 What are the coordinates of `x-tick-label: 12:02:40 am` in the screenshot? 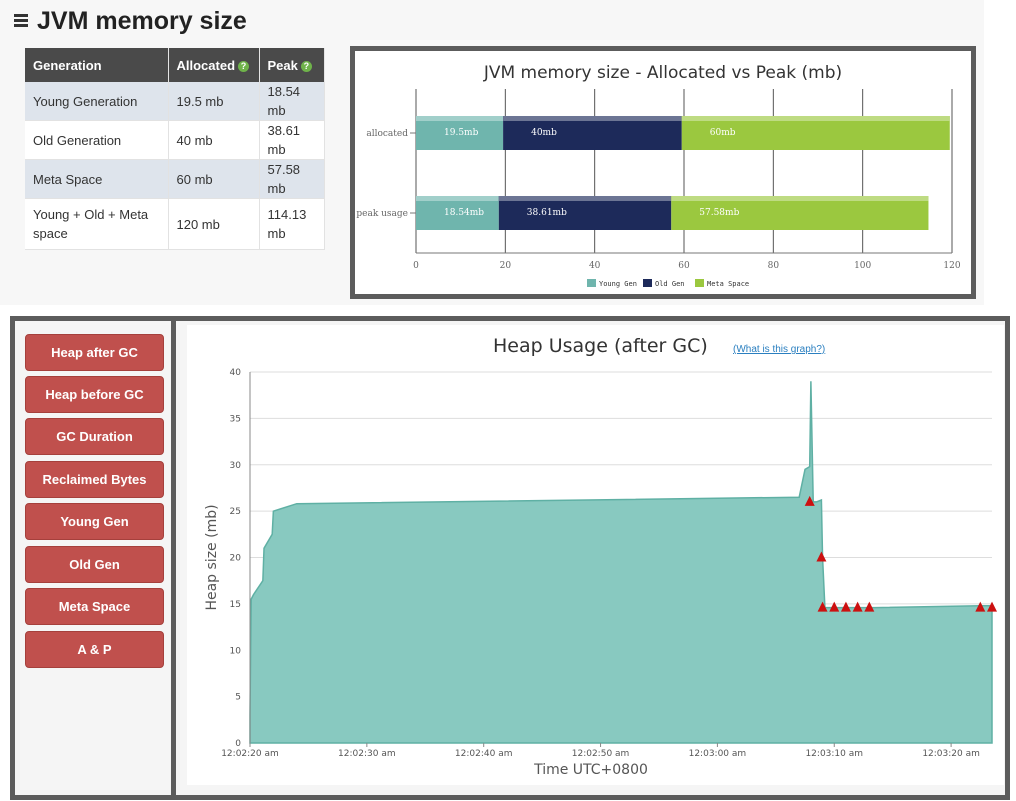 It's located at (484, 754).